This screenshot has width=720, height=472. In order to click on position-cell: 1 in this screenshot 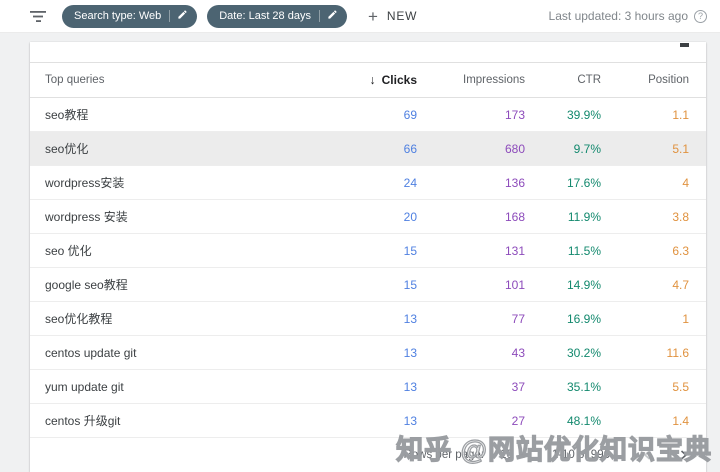, I will do `click(685, 318)`.